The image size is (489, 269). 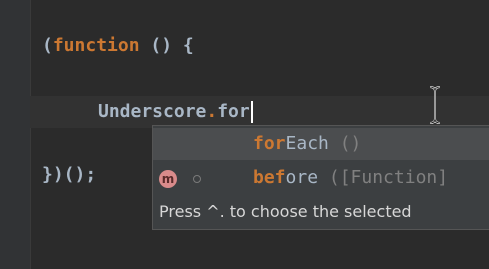 What do you see at coordinates (285, 211) in the screenshot?
I see `completion-hint: Press ^. to choose the selected` at bounding box center [285, 211].